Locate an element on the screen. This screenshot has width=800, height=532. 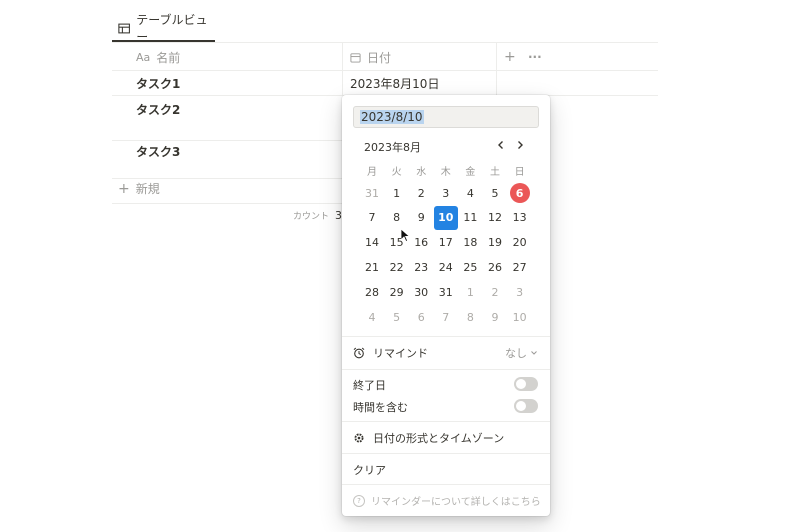
calendar-day: 19 is located at coordinates (495, 243).